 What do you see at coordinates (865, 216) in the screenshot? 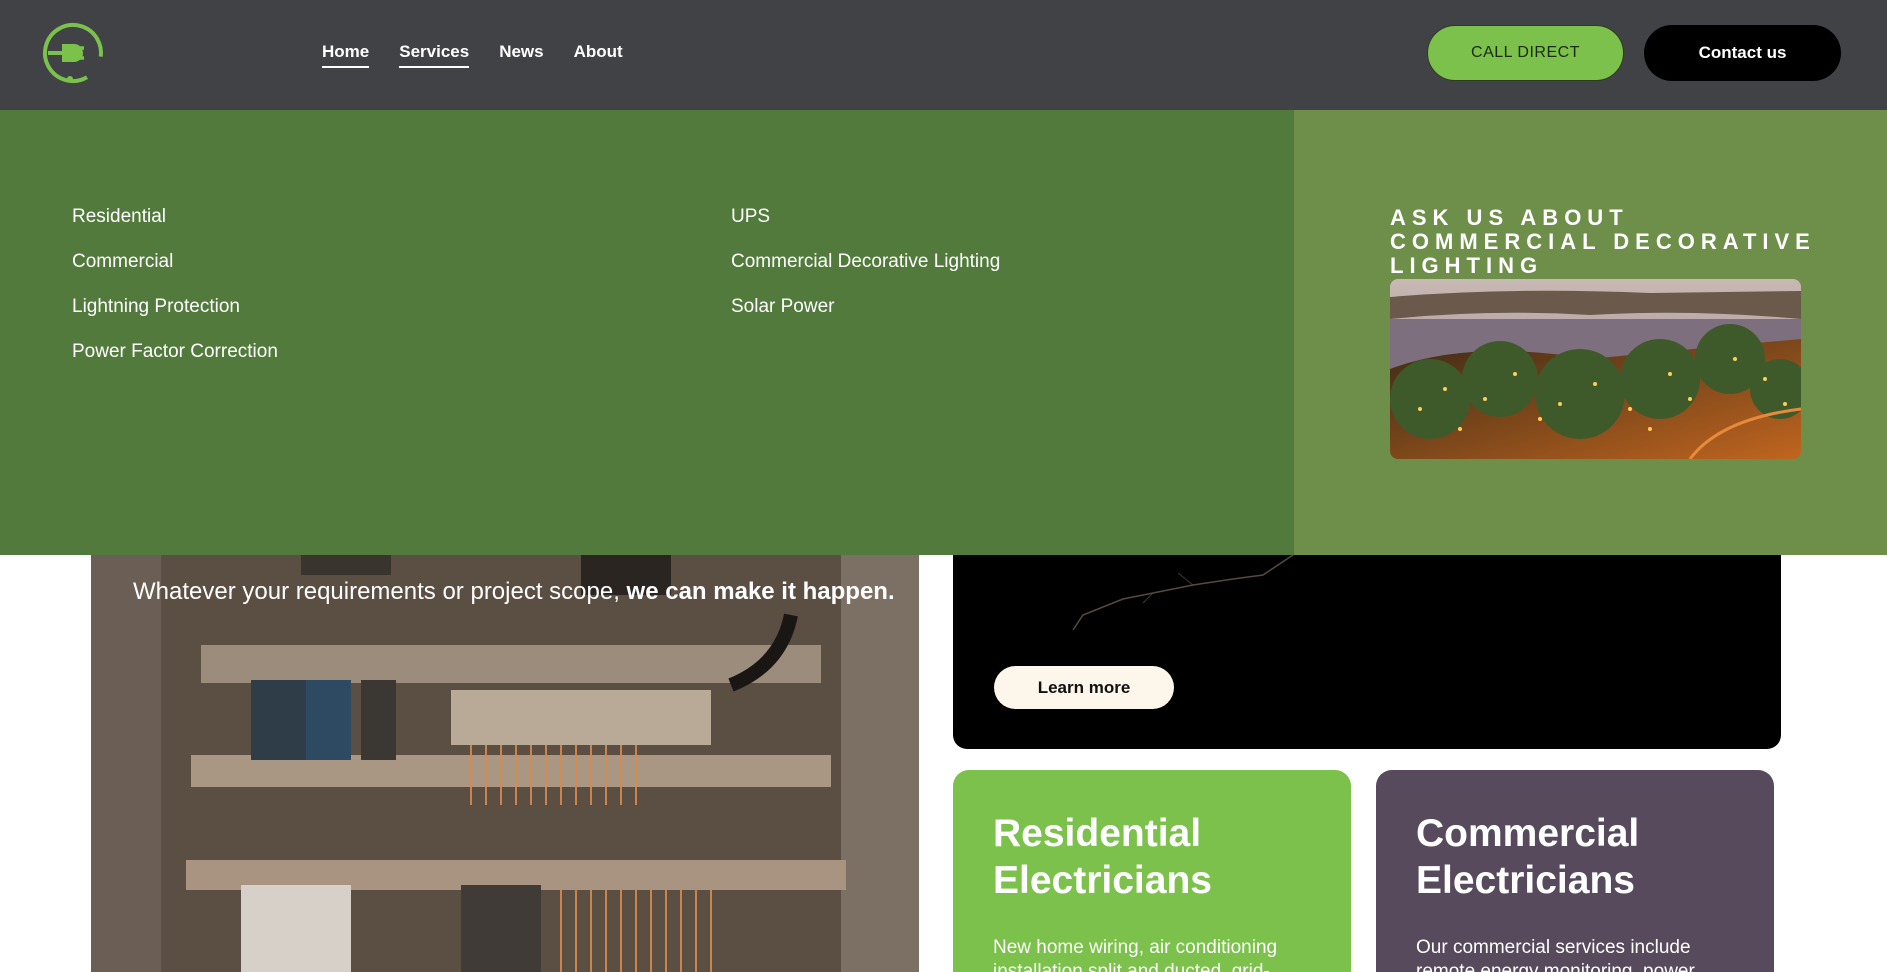
I see `menu-item-ups: UPS` at bounding box center [865, 216].